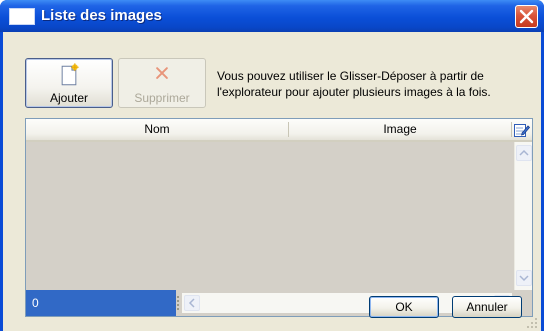 The image size is (544, 331). Describe the element at coordinates (400, 129) in the screenshot. I see `column-header-image: Image` at that location.